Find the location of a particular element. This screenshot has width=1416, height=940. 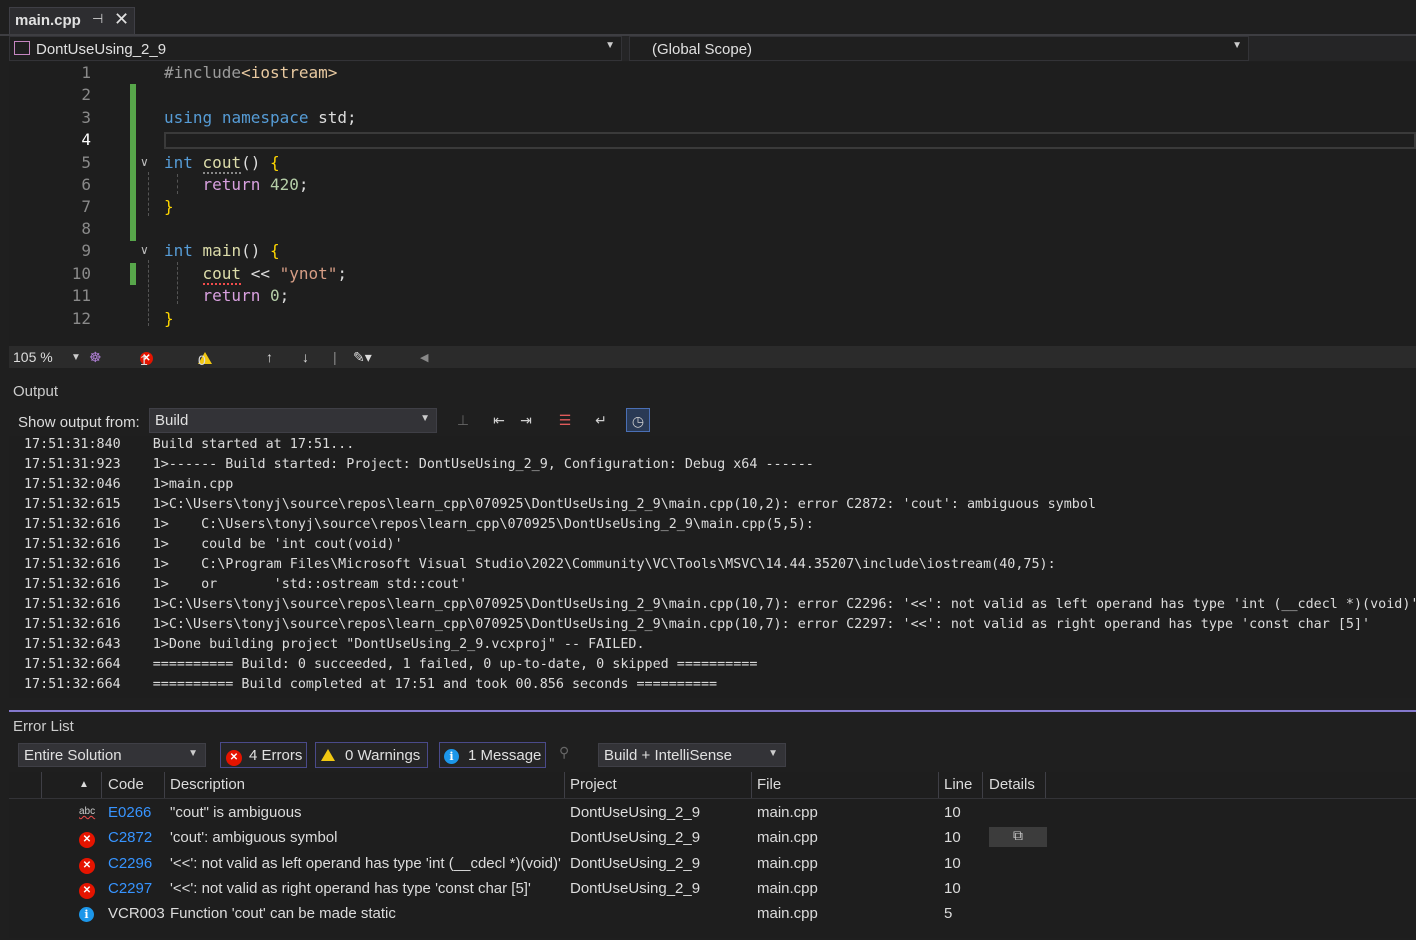

code-line-12: } is located at coordinates (169, 318).